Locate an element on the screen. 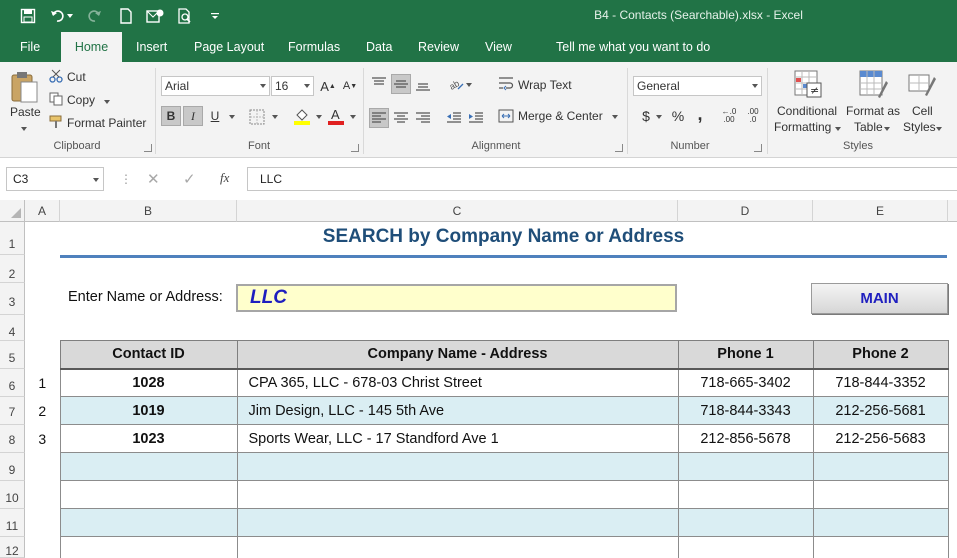 This screenshot has width=957, height=558. phone-2-cell: 212-256-5683 is located at coordinates (880, 438).